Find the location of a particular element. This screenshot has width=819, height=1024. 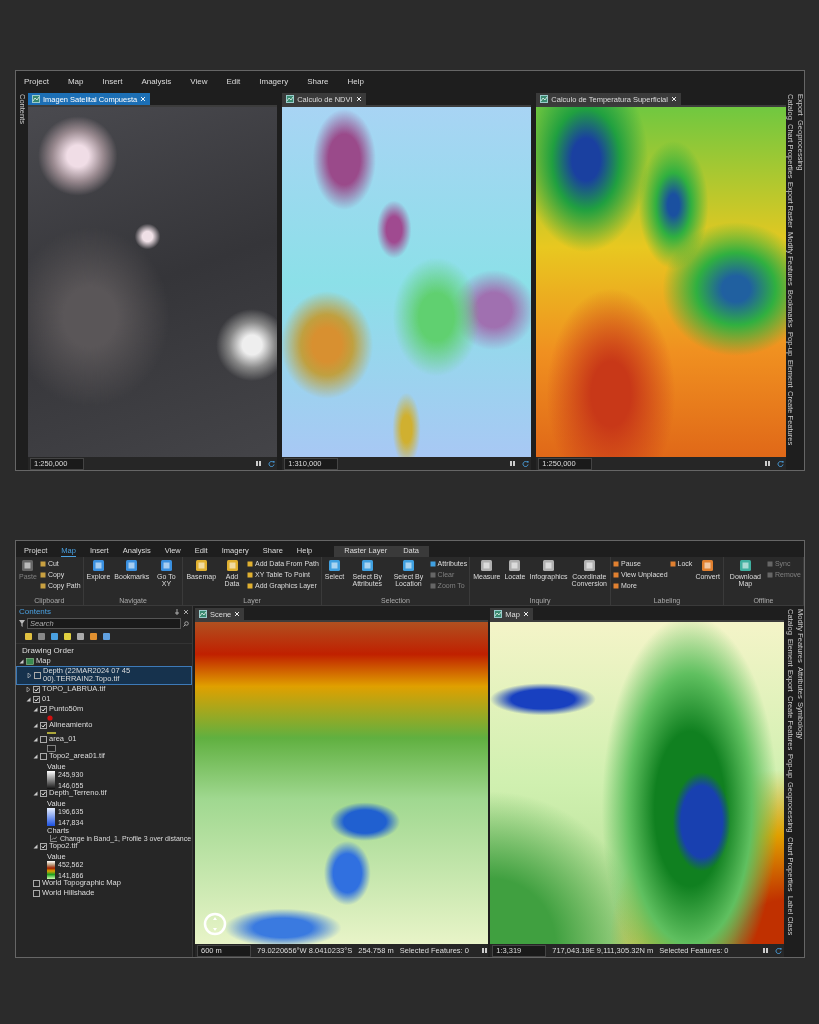

menu-item: Map is located at coordinates (75, 81).